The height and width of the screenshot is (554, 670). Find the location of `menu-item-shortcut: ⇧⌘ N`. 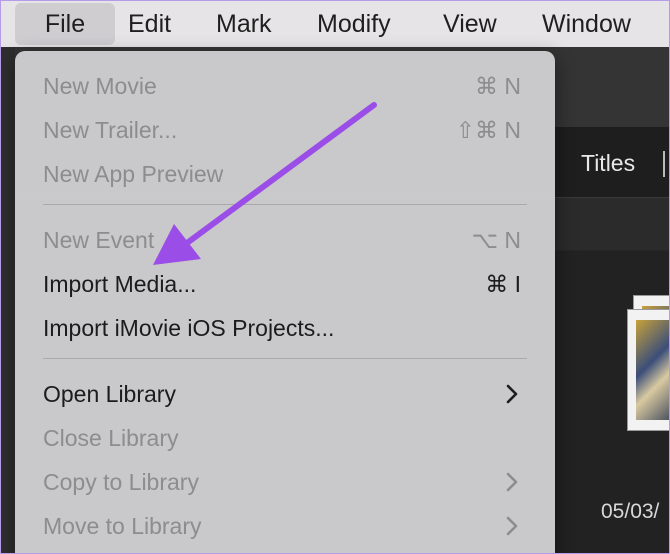

menu-item-shortcut: ⇧⌘ N is located at coordinates (488, 130).